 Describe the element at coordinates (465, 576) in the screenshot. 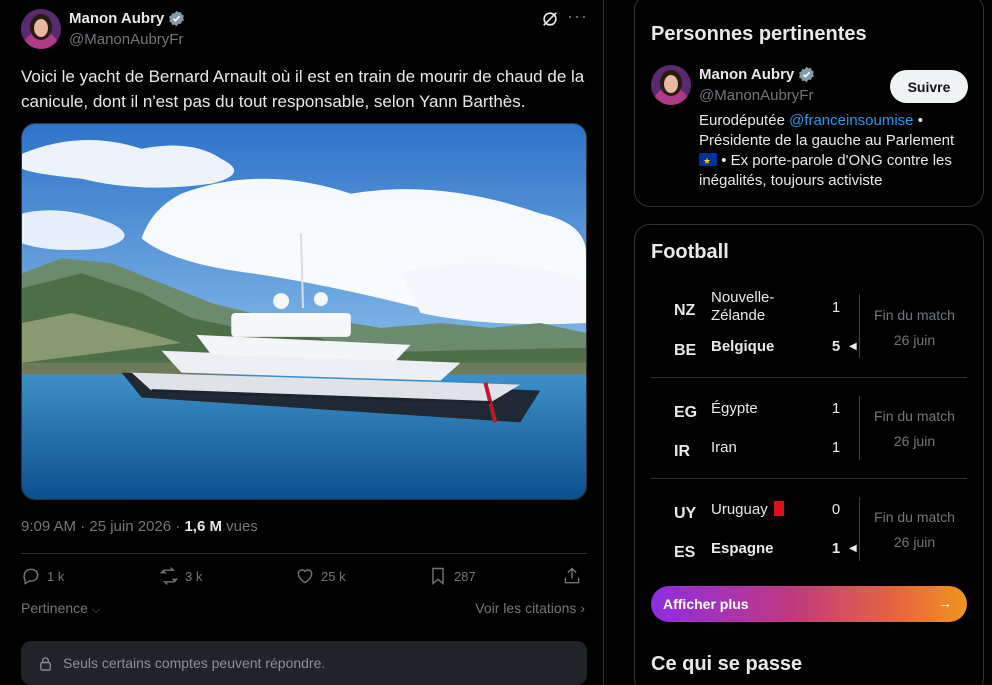

I see `bookmark-count: 287` at that location.